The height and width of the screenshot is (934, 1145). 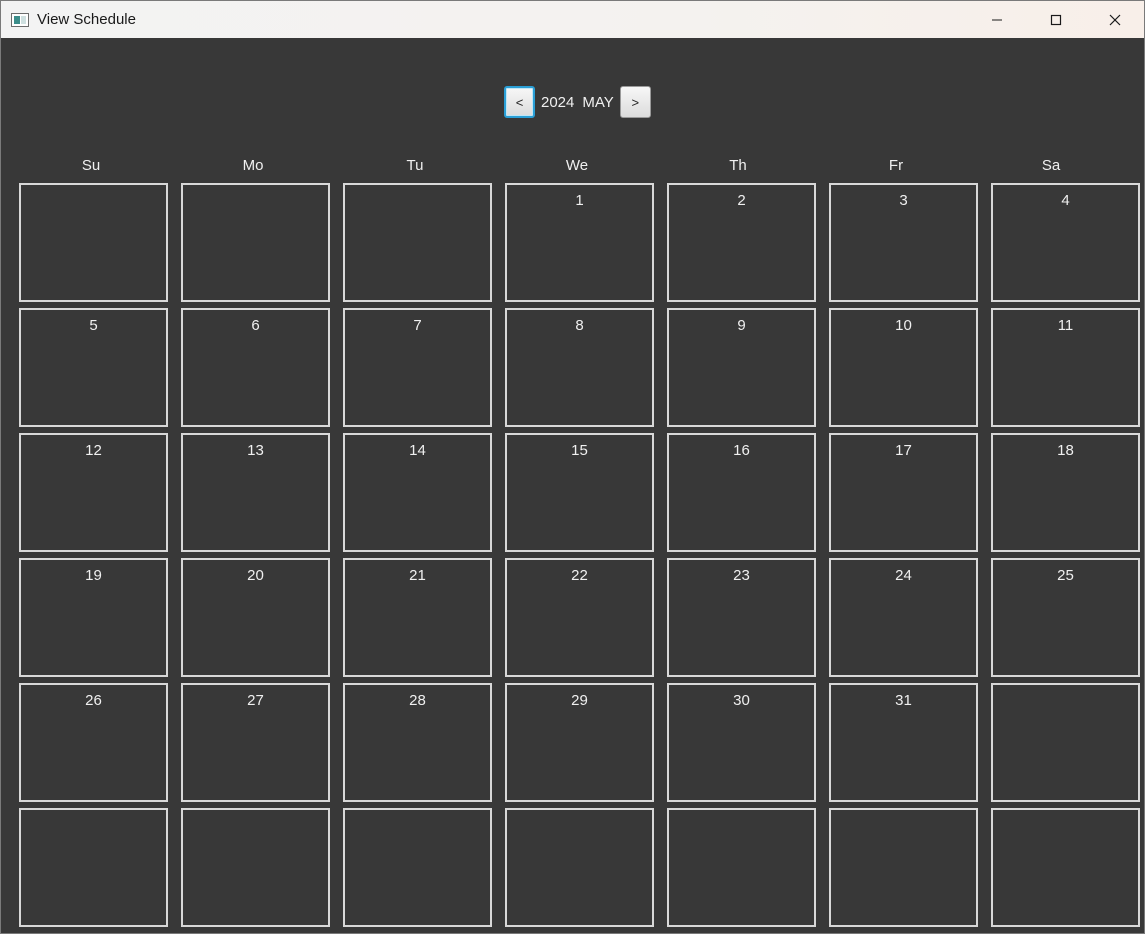 I want to click on day-number: 31, so click(x=903, y=700).